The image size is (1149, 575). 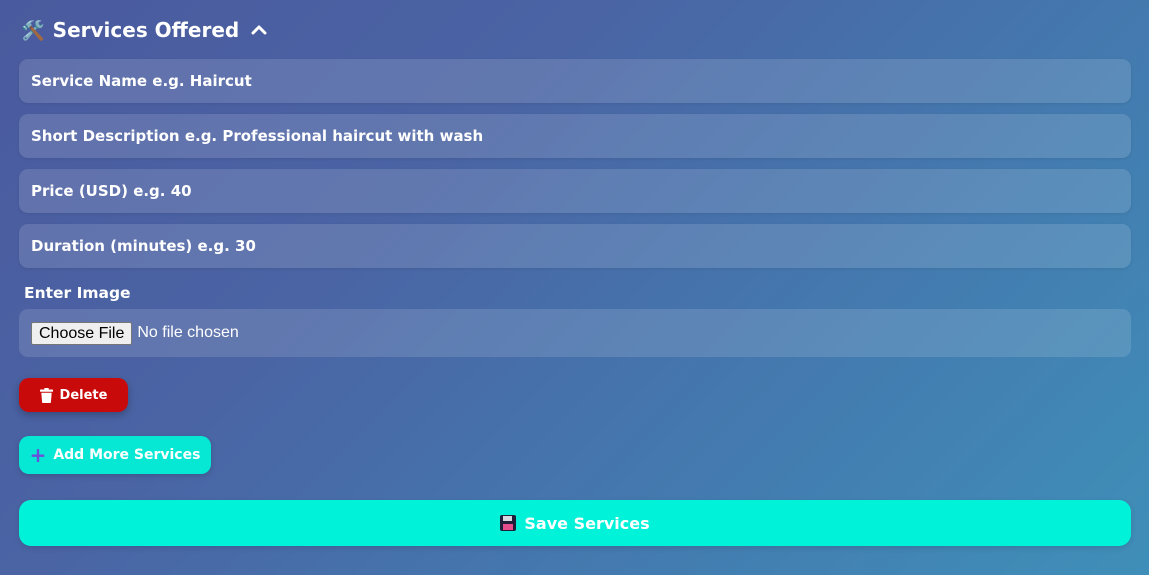 What do you see at coordinates (508, 523) in the screenshot?
I see `floppy-disk-icon` at bounding box center [508, 523].